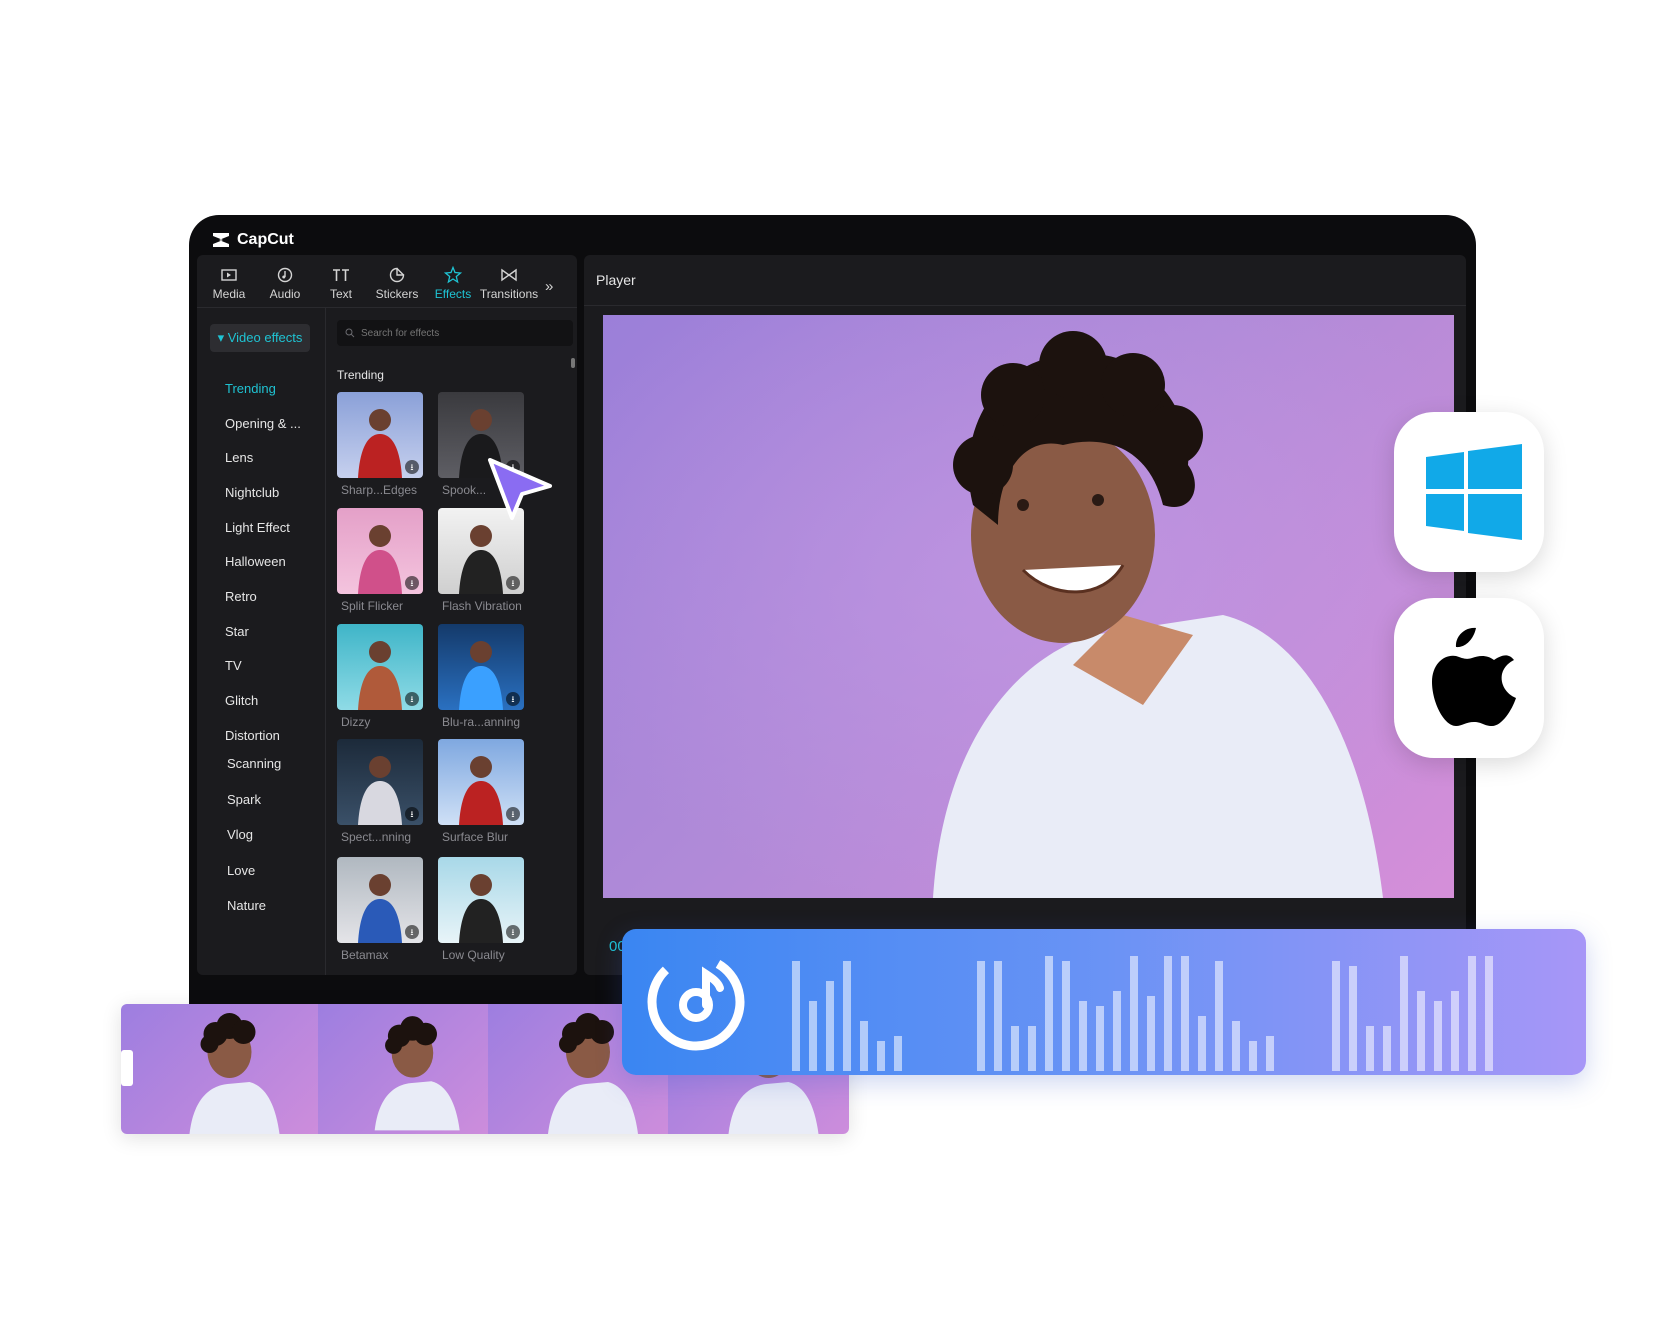 Image resolution: width=1680 pixels, height=1344 pixels. What do you see at coordinates (1474, 492) in the screenshot?
I see `windows-logo-icon` at bounding box center [1474, 492].